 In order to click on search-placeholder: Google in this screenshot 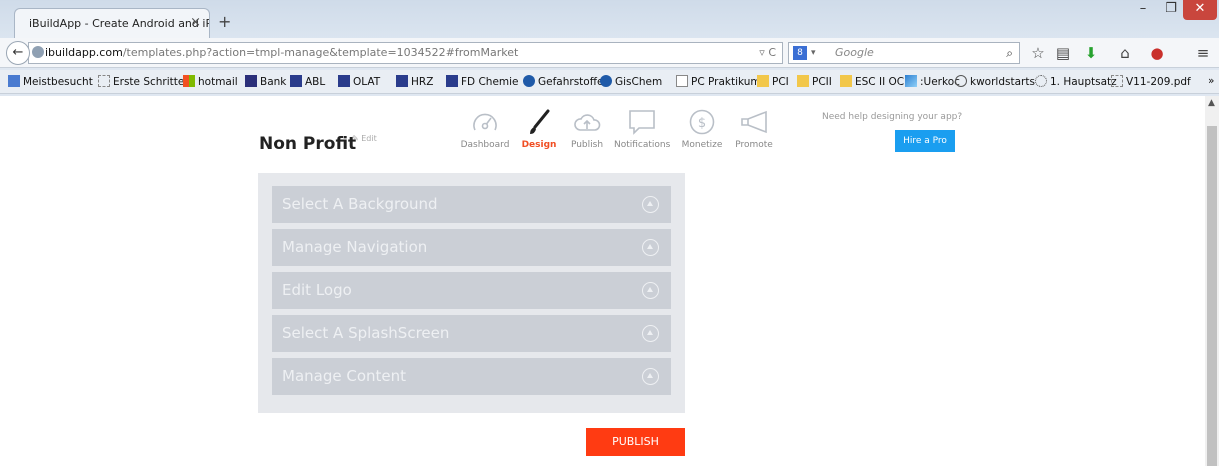, I will do `click(854, 52)`.